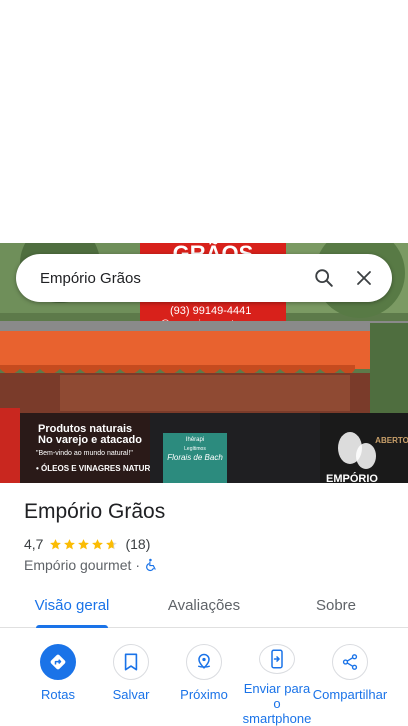 This screenshot has height=726, width=408. Describe the element at coordinates (204, 694) in the screenshot. I see `action-label: Próximo` at that location.